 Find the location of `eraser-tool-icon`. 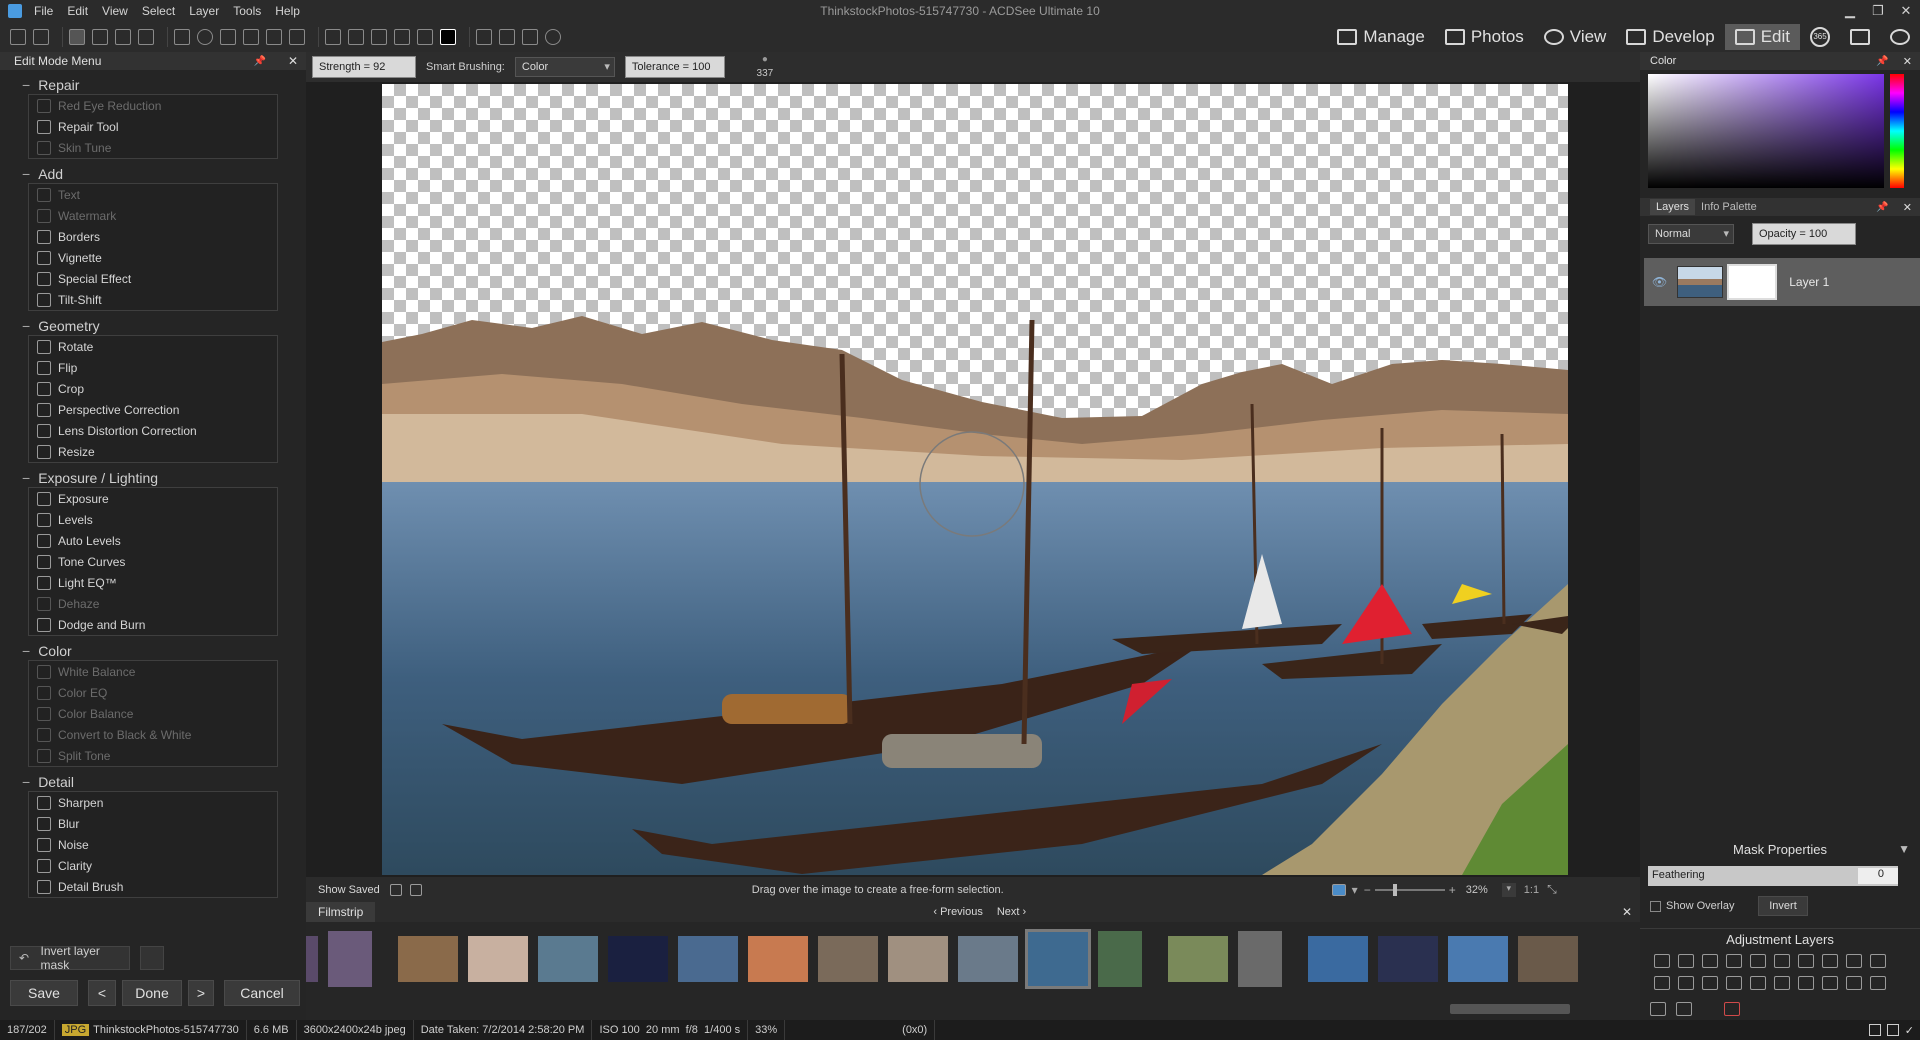

eraser-tool-icon is located at coordinates (402, 37).